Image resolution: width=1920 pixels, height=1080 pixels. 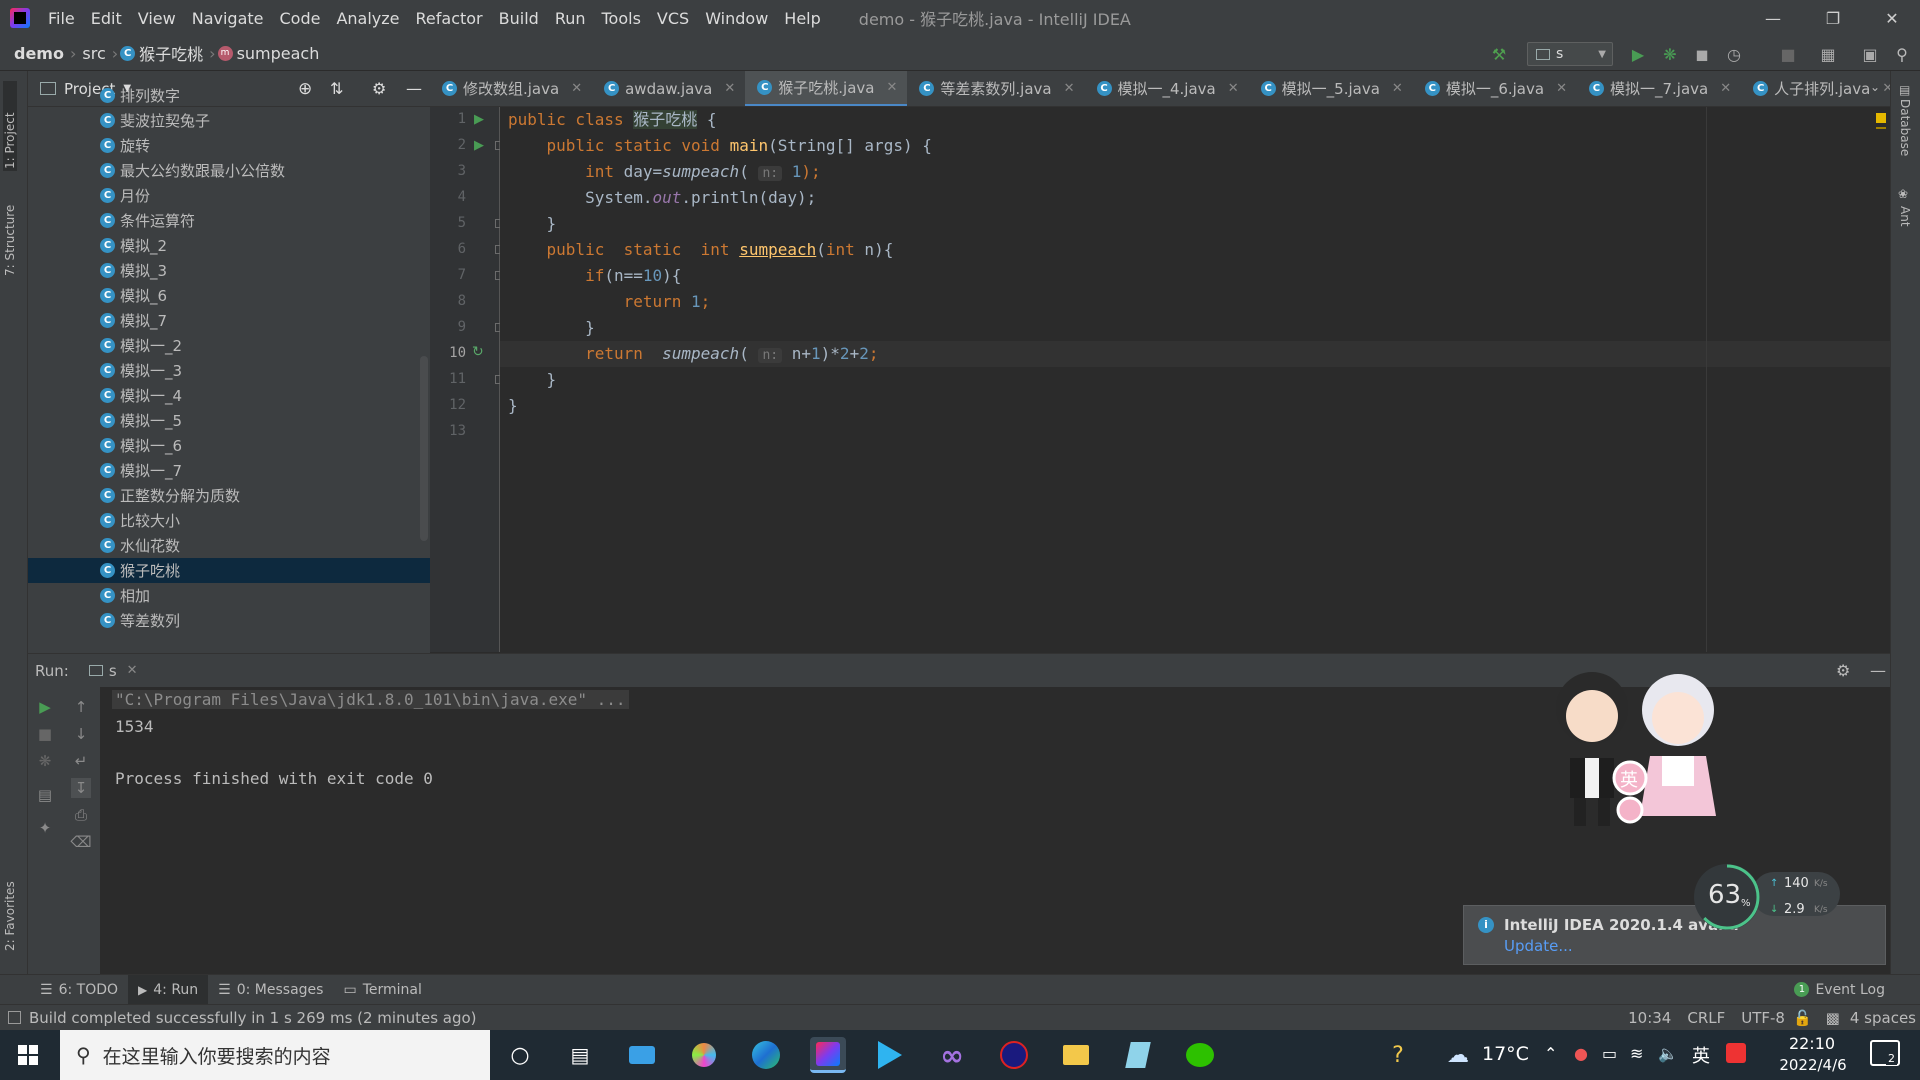 I want to click on menu-help: Help, so click(x=802, y=18).